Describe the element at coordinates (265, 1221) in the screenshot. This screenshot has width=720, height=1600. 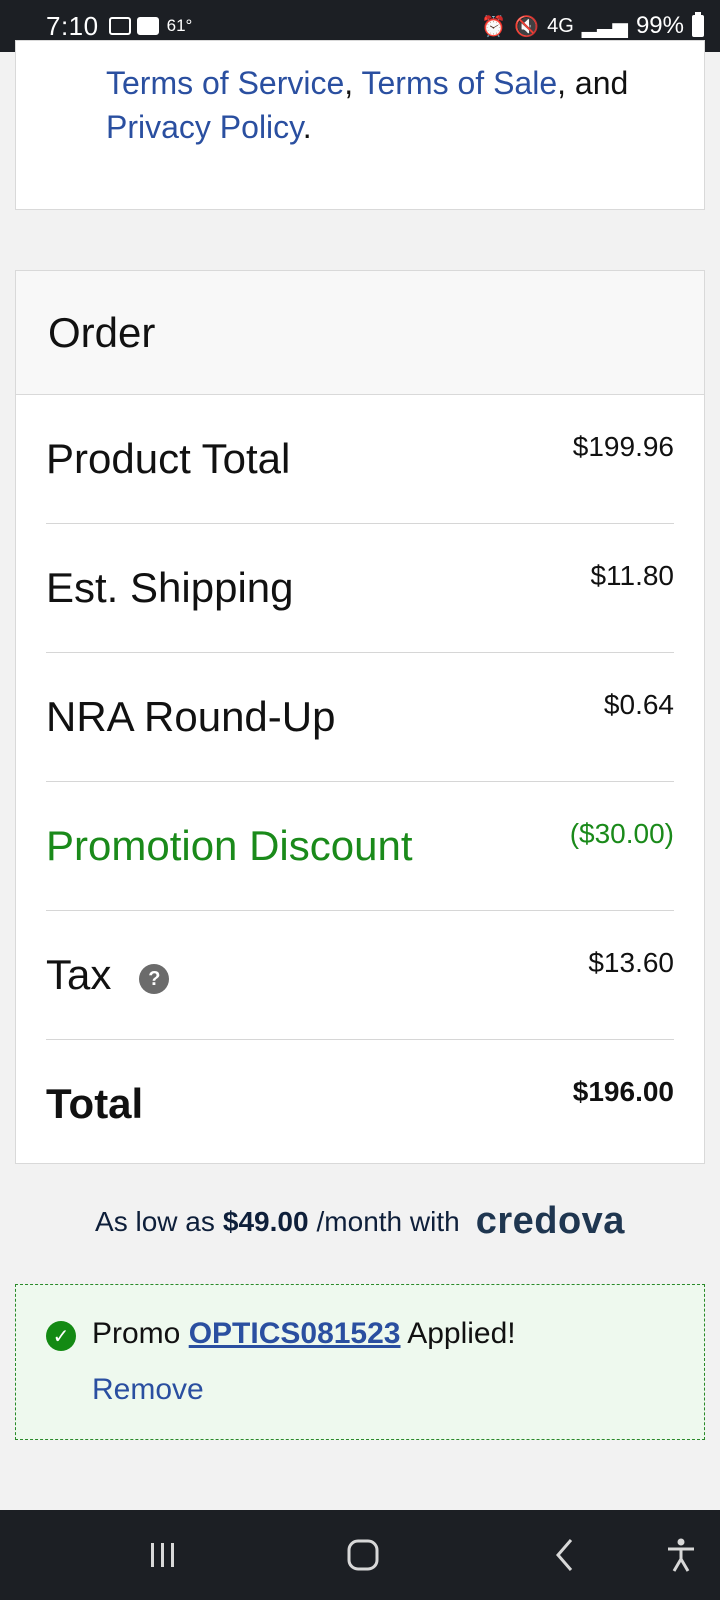
I see `credova-amount: $49.00` at that location.